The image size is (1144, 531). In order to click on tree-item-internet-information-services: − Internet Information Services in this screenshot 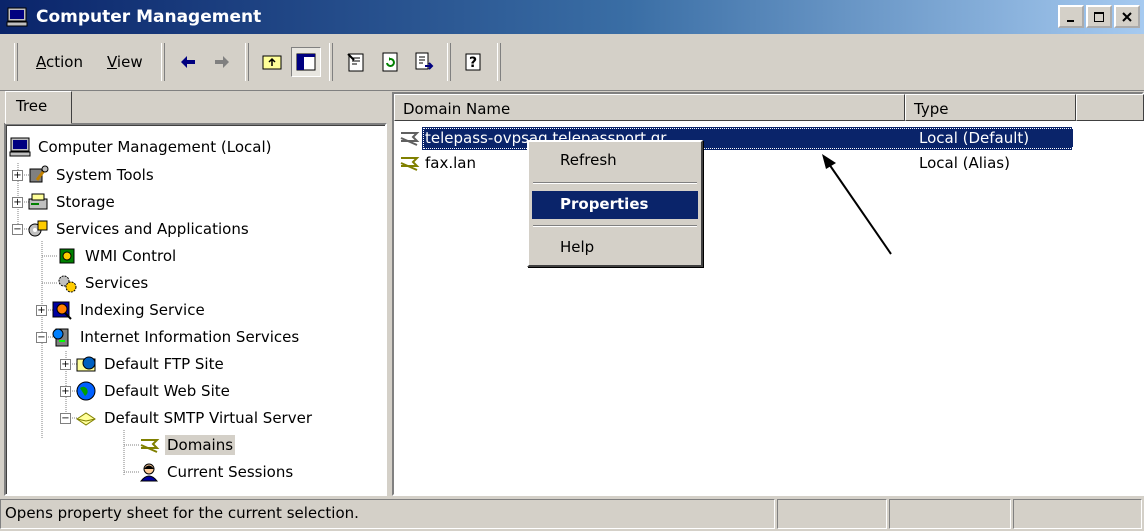, I will do `click(168, 337)`.